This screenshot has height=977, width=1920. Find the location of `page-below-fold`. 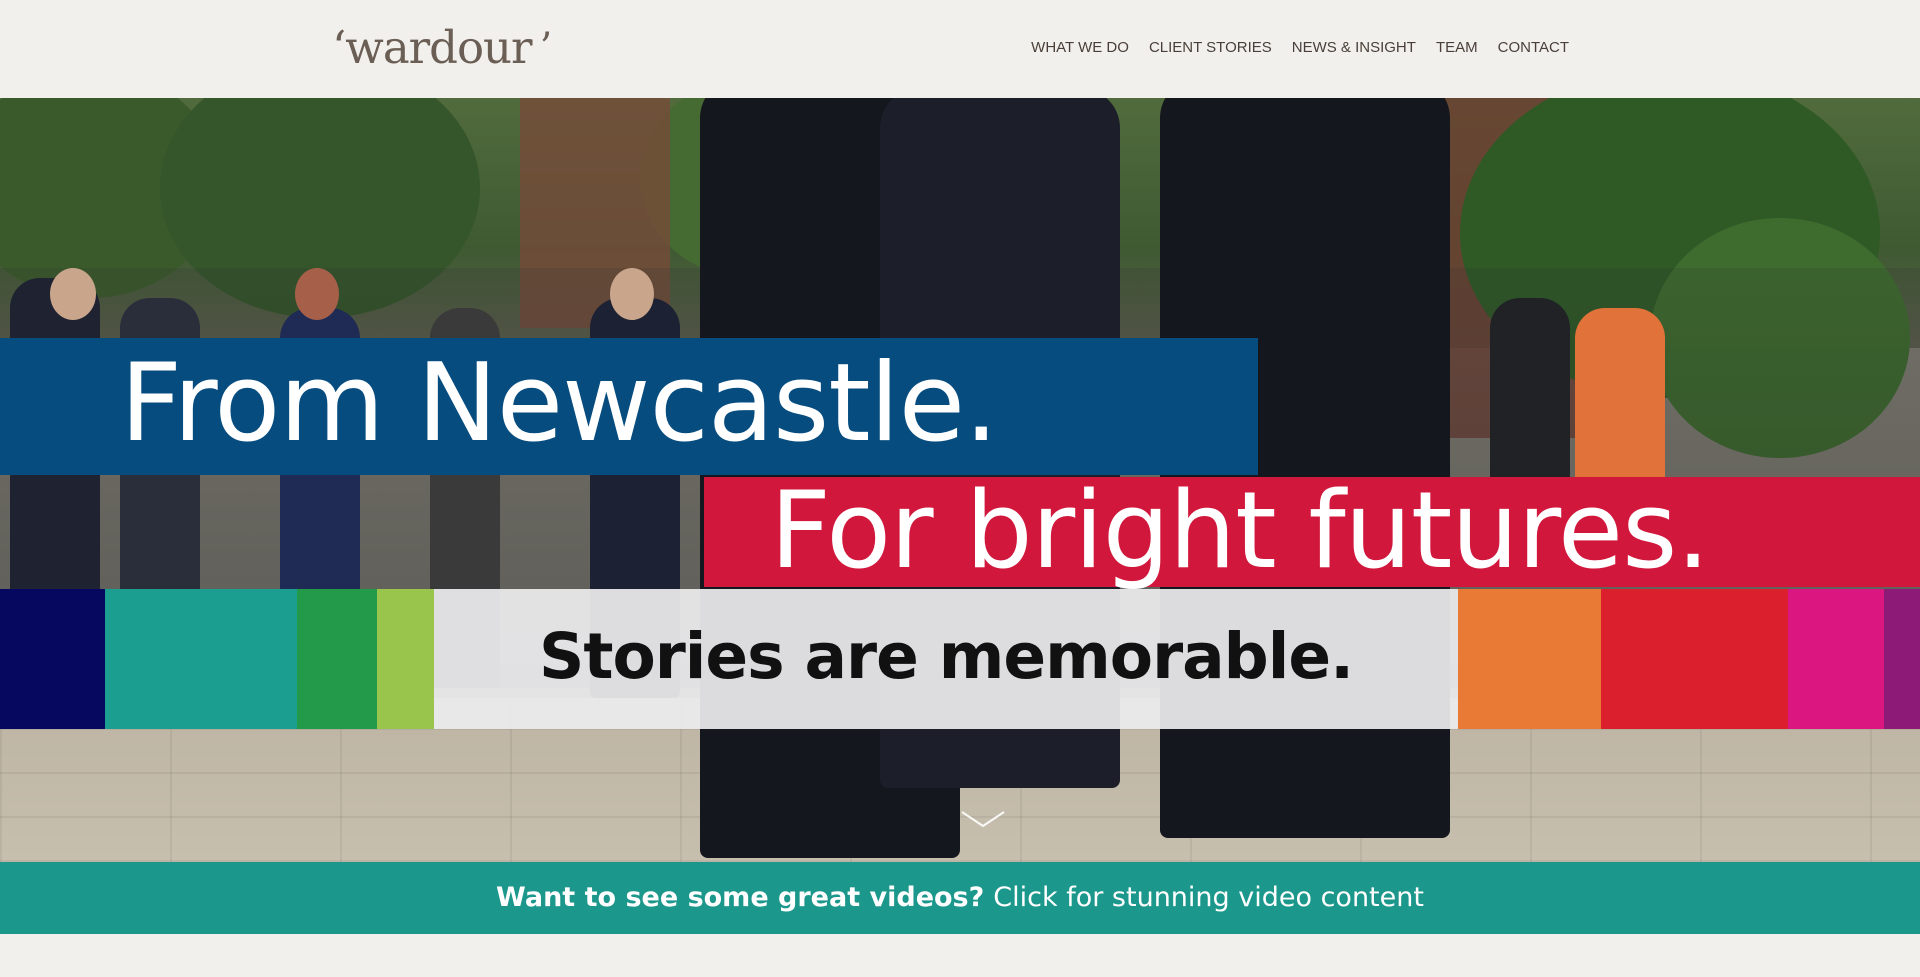

page-below-fold is located at coordinates (960, 955).